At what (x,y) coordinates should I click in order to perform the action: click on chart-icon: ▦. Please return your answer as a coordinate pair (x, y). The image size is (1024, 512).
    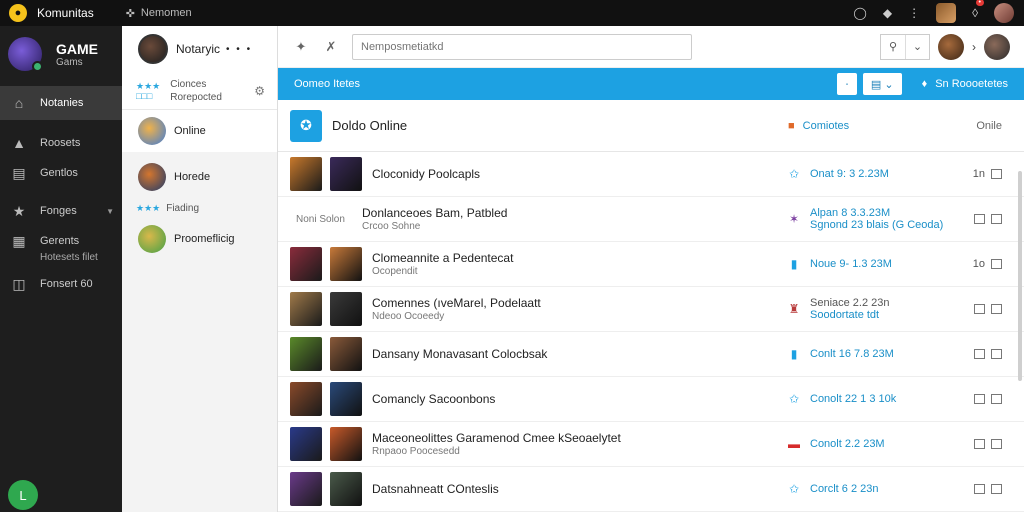
    Looking at the image, I should click on (19, 240).